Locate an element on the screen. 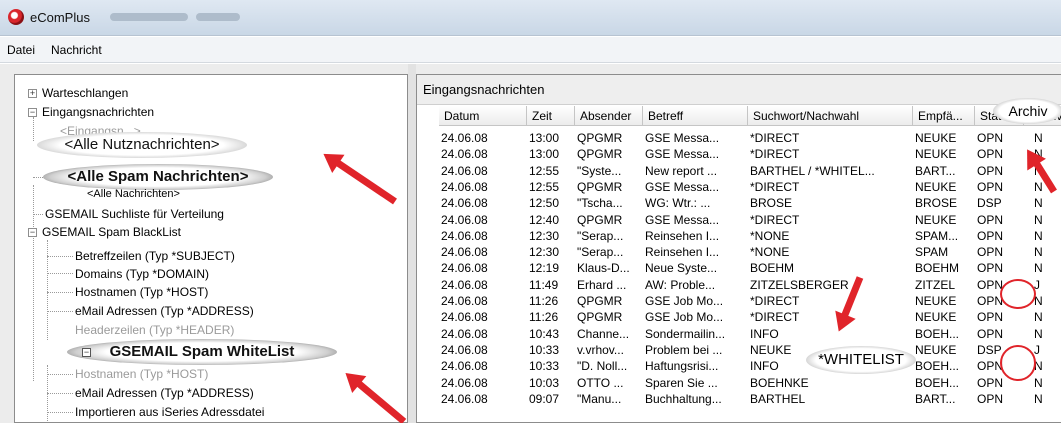 This screenshot has width=1061, height=423. tree-item-warteschlangen: Warteschlangen is located at coordinates (85, 93).